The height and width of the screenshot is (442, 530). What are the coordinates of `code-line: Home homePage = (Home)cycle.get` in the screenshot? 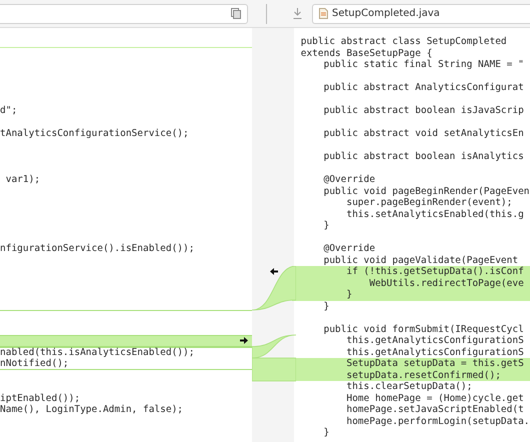 It's located at (434, 398).